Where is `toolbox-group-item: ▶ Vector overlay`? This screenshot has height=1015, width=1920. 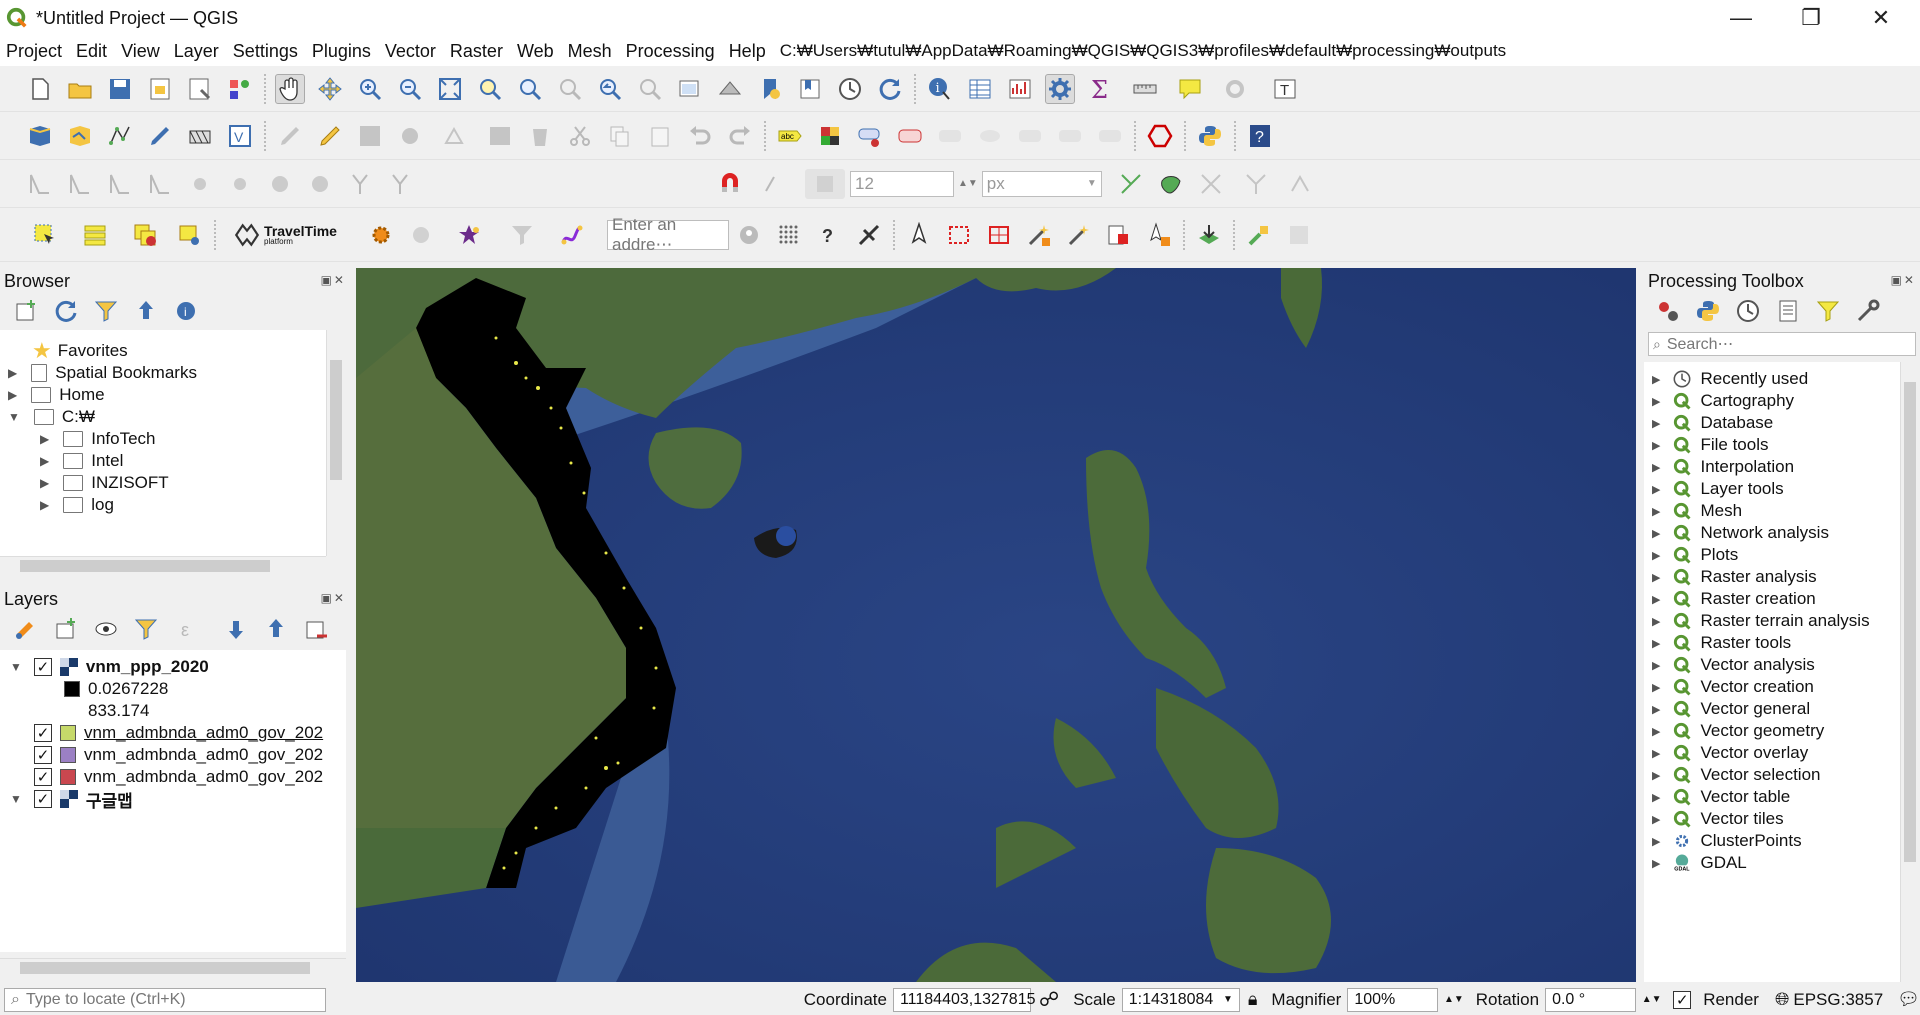 toolbox-group-item: ▶ Vector overlay is located at coordinates (1730, 753).